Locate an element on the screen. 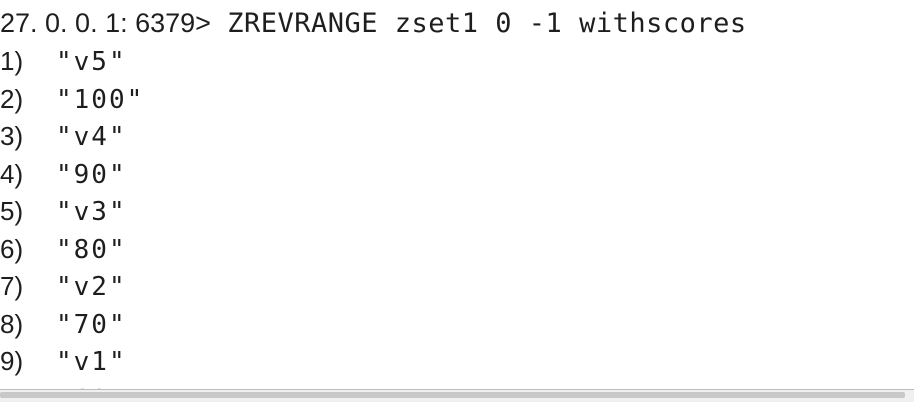  command-text: ZREVRANGE zset1 0 -1 withscores is located at coordinates (487, 23).